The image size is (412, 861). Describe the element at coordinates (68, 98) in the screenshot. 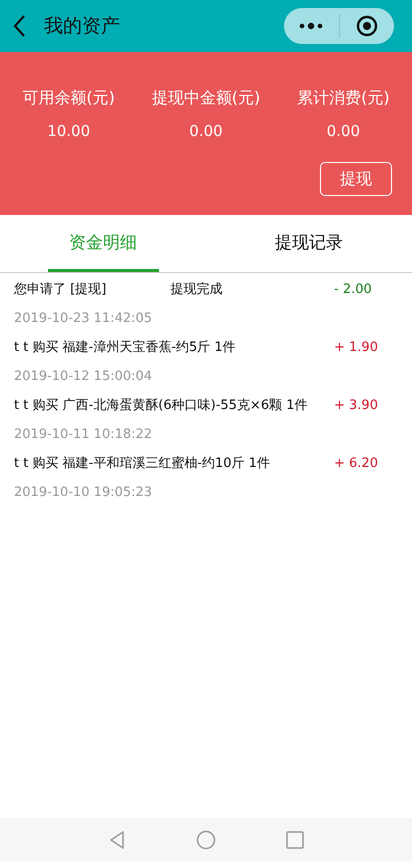

I see `summary-label: 可用余额(元)` at that location.